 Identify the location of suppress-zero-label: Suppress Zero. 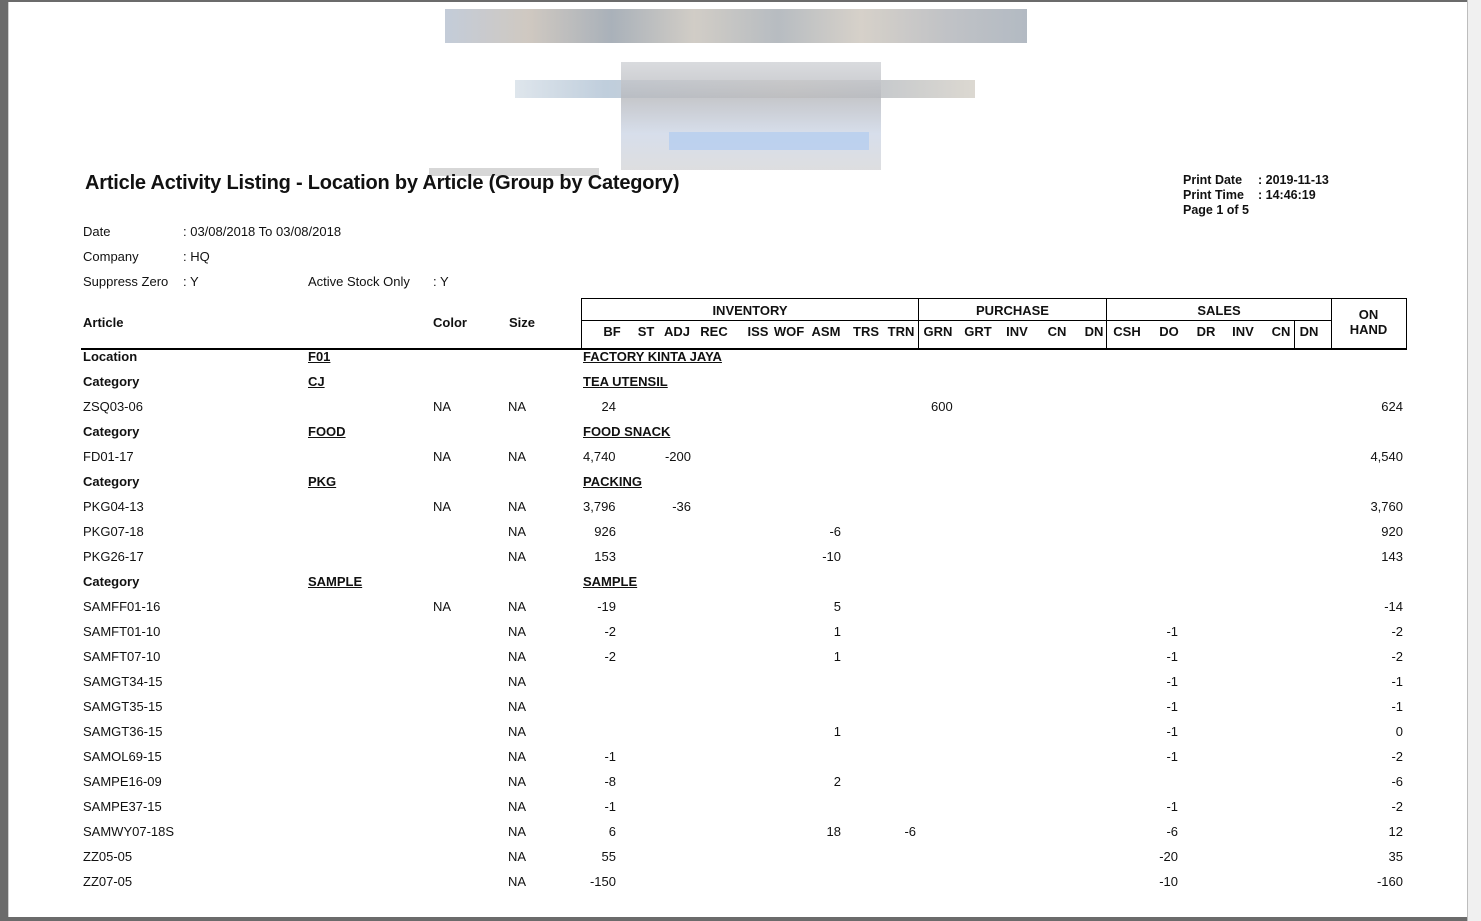
(126, 281).